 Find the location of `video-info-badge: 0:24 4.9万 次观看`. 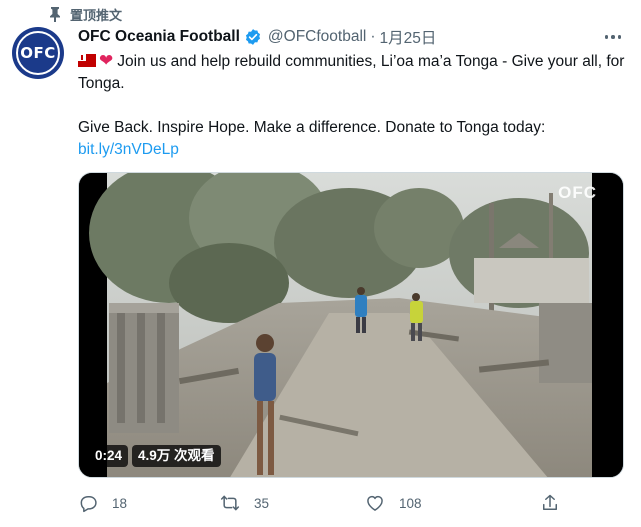

video-info-badge: 0:24 4.9万 次观看 is located at coordinates (155, 456).